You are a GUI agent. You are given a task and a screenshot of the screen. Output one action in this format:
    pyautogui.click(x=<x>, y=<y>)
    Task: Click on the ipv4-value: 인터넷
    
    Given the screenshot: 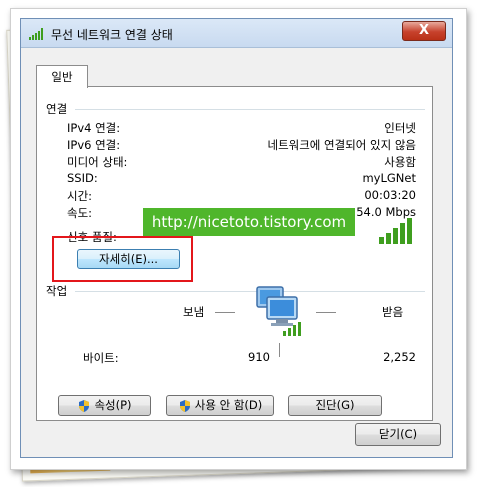 What is the action you would take?
    pyautogui.click(x=400, y=128)
    